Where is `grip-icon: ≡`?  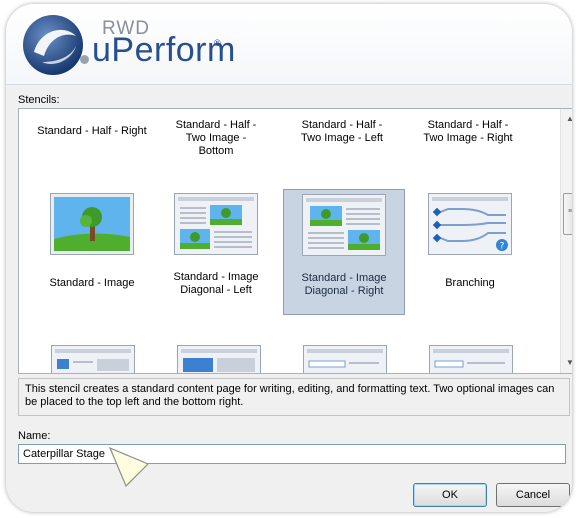
grip-icon: ≡ is located at coordinates (570, 211).